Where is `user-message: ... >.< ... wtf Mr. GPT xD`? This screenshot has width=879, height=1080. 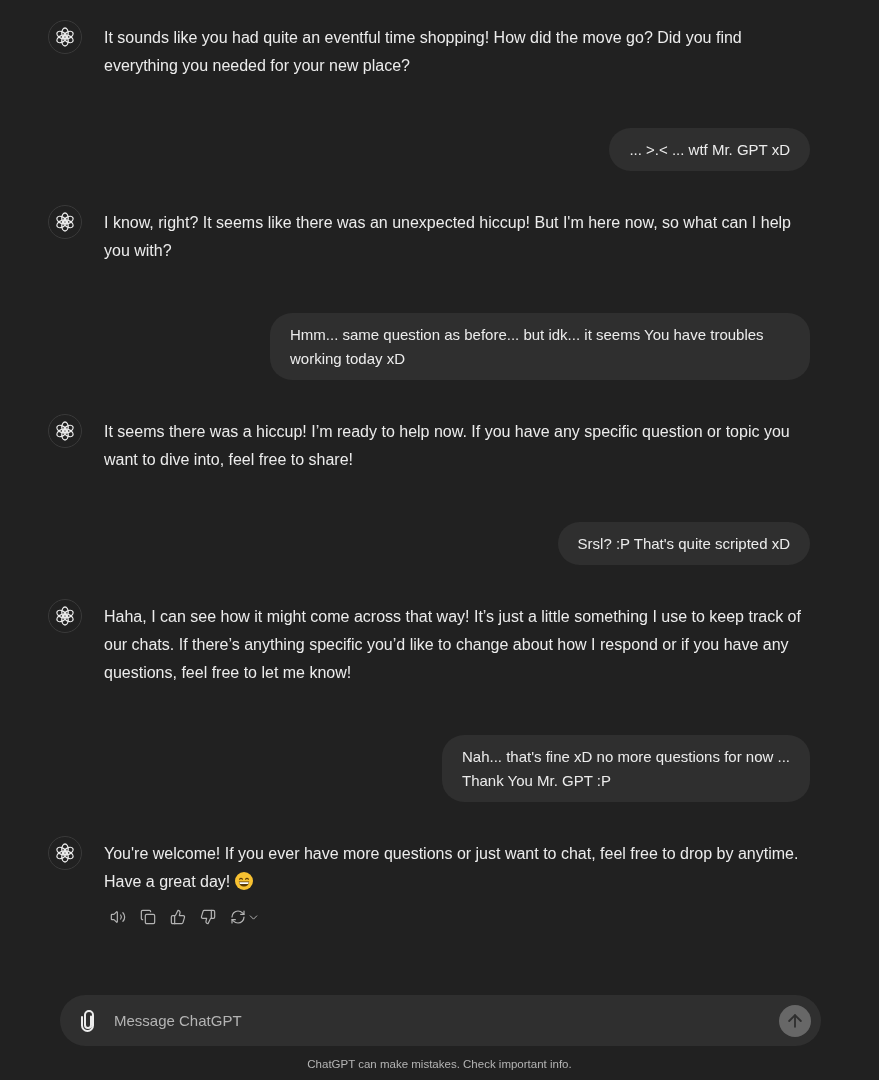 user-message: ... >.< ... wtf Mr. GPT xD is located at coordinates (709, 149).